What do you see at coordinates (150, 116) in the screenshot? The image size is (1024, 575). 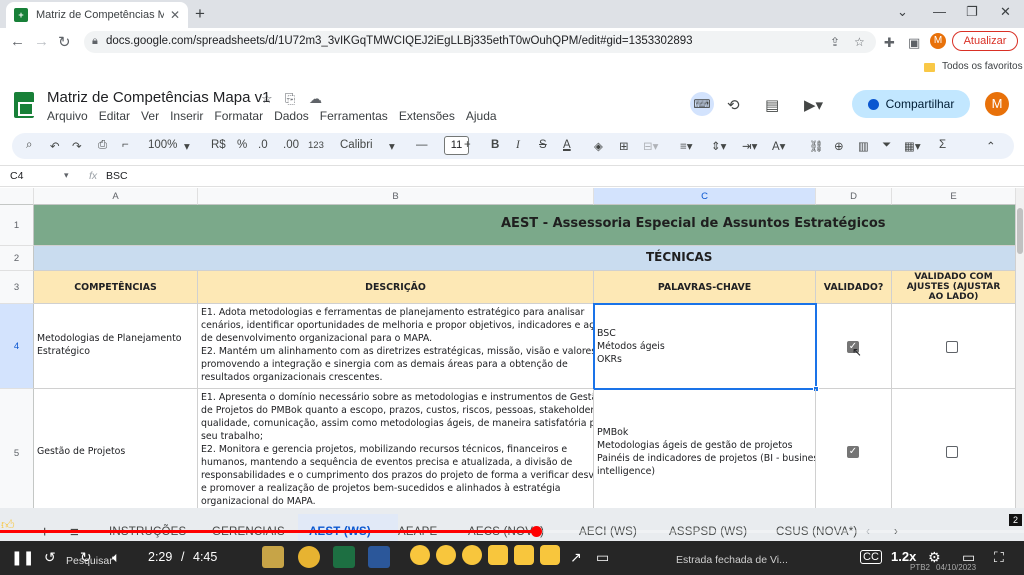 I see `menu-ver: Ver` at bounding box center [150, 116].